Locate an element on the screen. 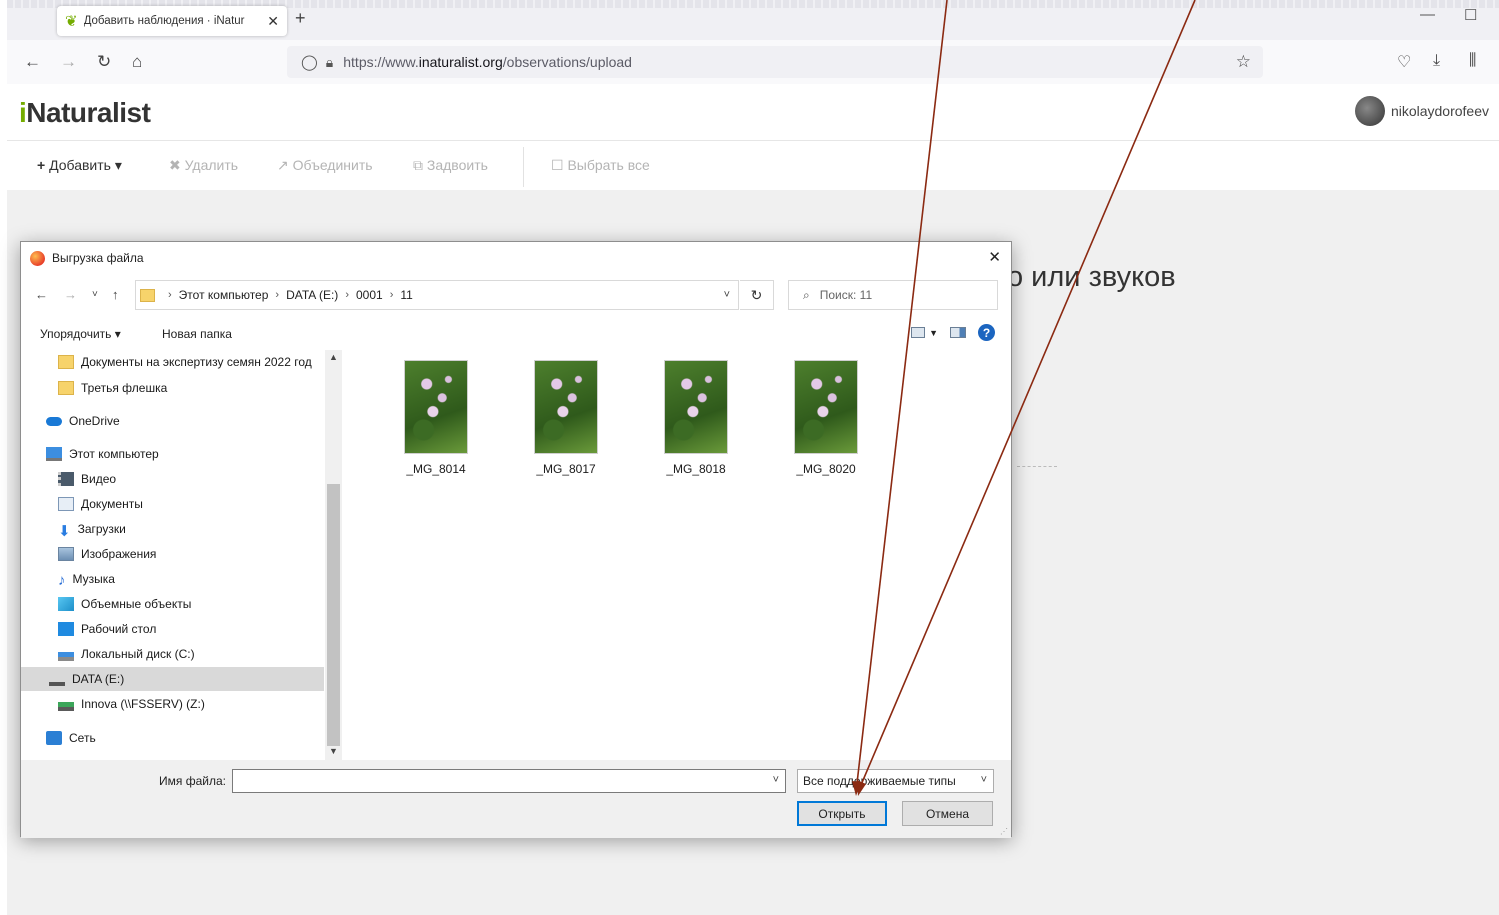 This screenshot has height=915, width=1499. file-item: _MG_8018 is located at coordinates (696, 418).